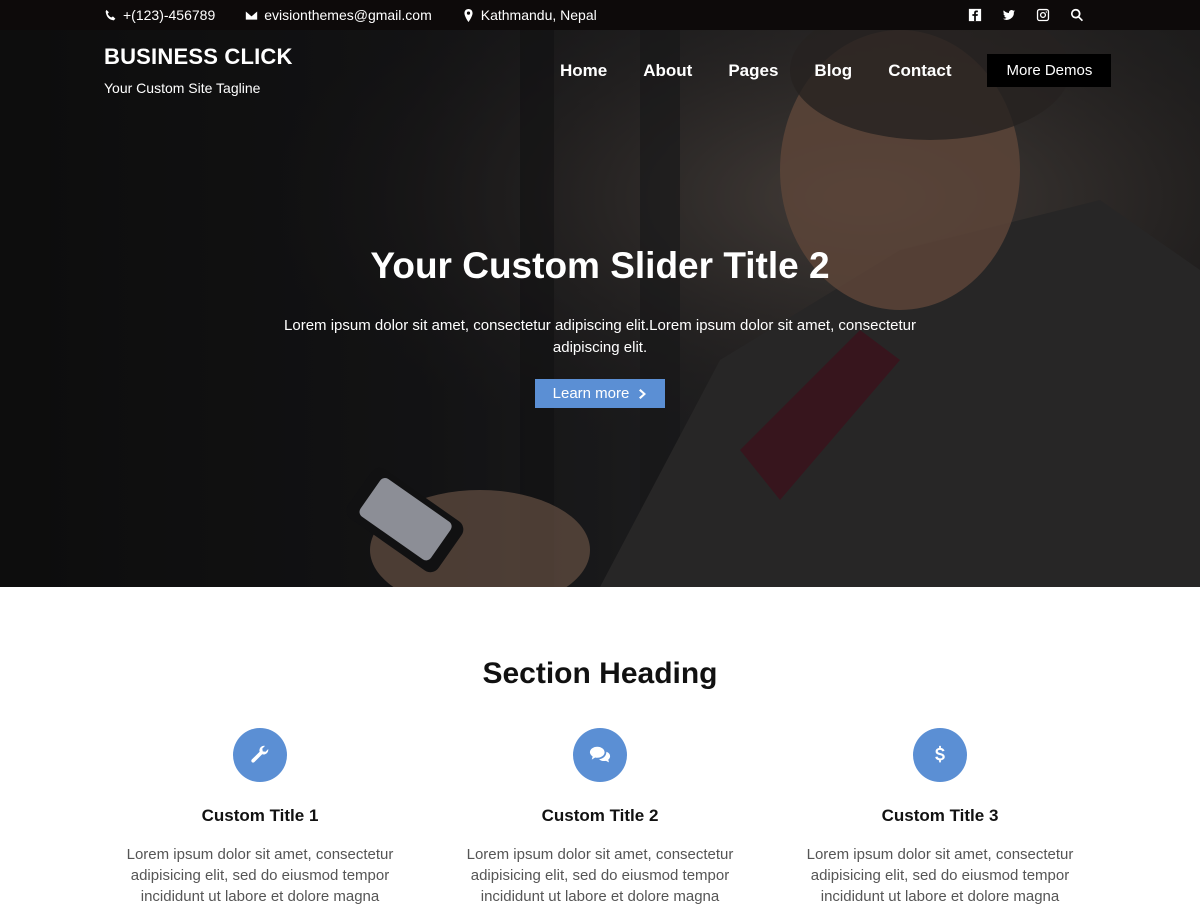  I want to click on more-demos-button: More Demos, so click(1049, 70).